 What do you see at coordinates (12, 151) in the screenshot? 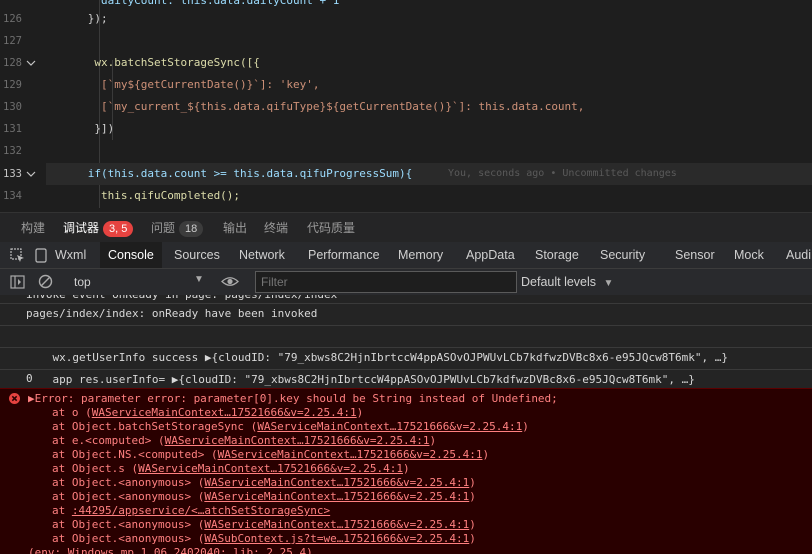
I see `line-number: 132` at bounding box center [12, 151].